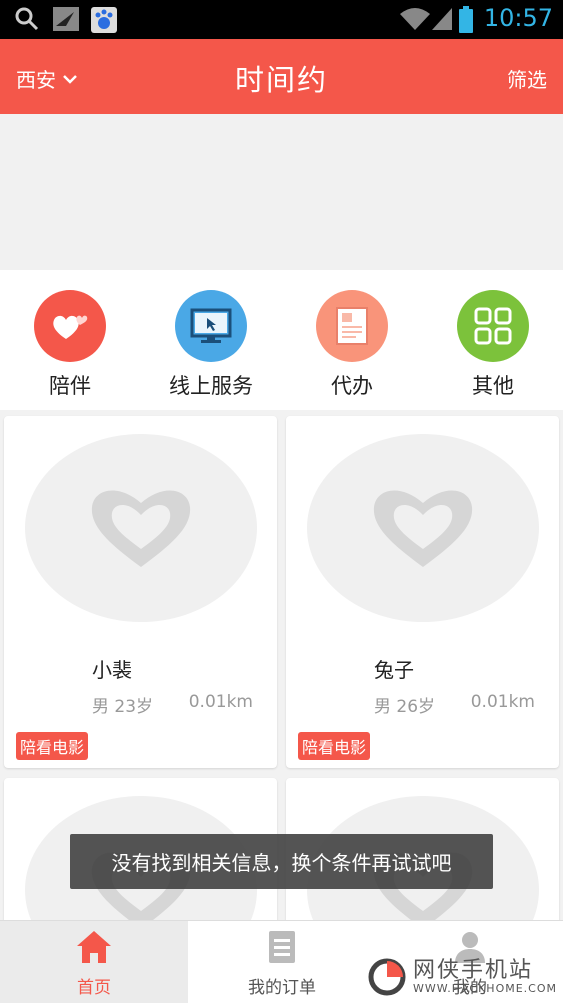 This screenshot has height=1003, width=563. Describe the element at coordinates (281, 19) in the screenshot. I see `status-bar: 10:57` at that location.